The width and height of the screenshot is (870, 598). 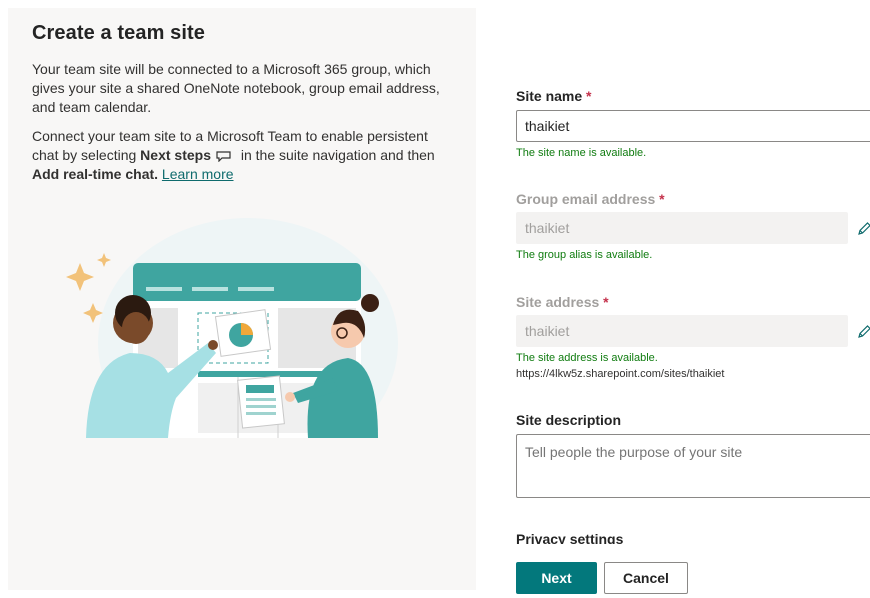 What do you see at coordinates (693, 126) in the screenshot?
I see `site-name-input` at bounding box center [693, 126].